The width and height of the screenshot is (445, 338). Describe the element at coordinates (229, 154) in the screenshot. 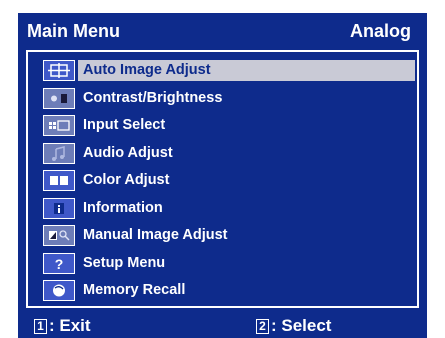

I see `menu-item-audio-adjust: Audio Adjust` at that location.